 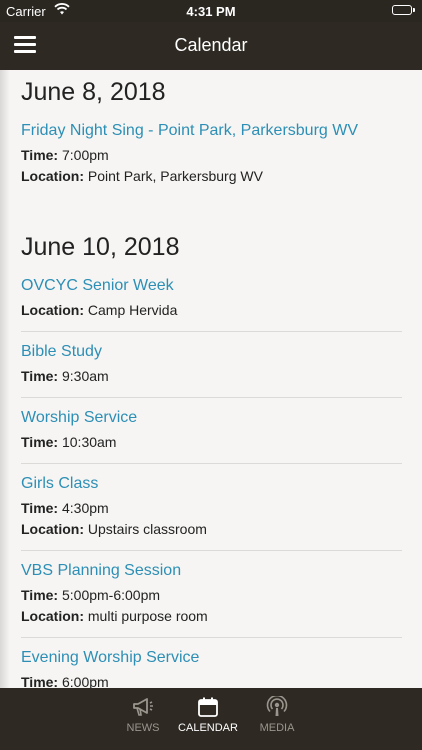 I want to click on podcast-icon, so click(x=277, y=706).